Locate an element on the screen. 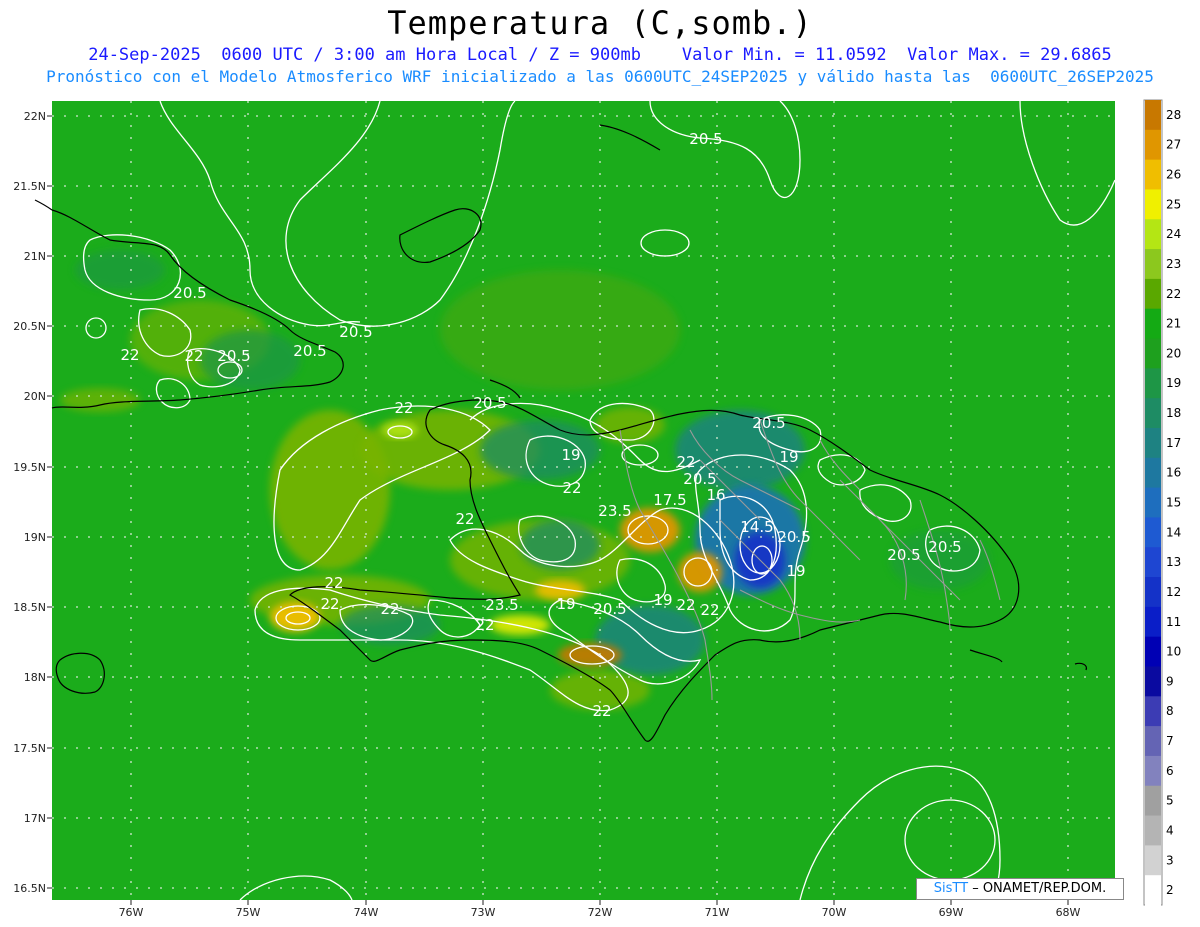  longitude-label: 73W is located at coordinates (483, 912).